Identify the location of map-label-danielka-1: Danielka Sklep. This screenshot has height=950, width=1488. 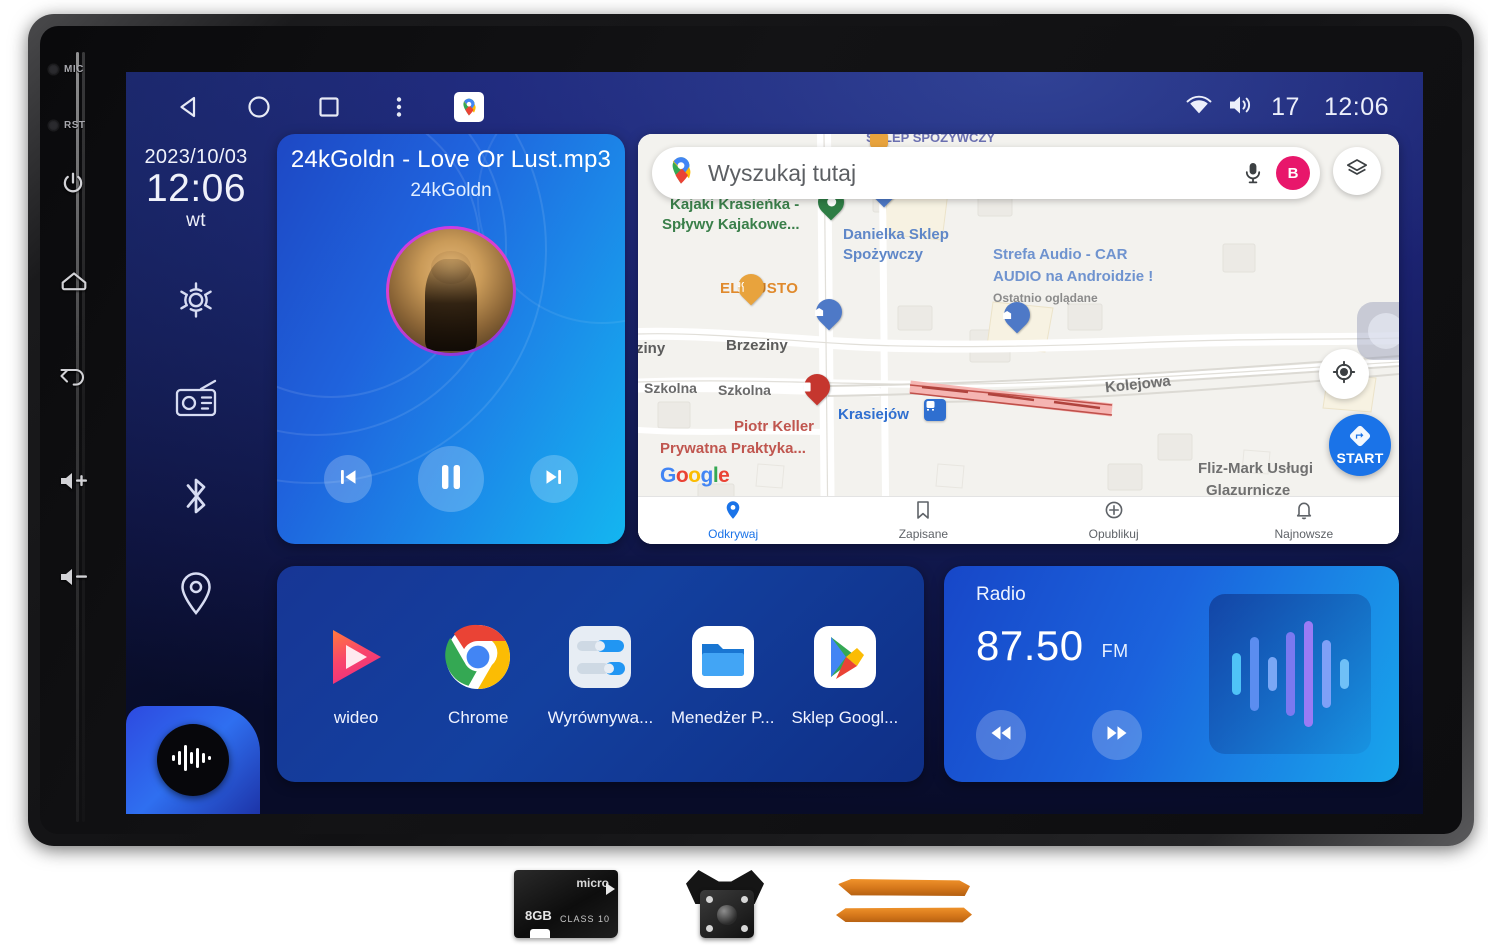
(896, 234).